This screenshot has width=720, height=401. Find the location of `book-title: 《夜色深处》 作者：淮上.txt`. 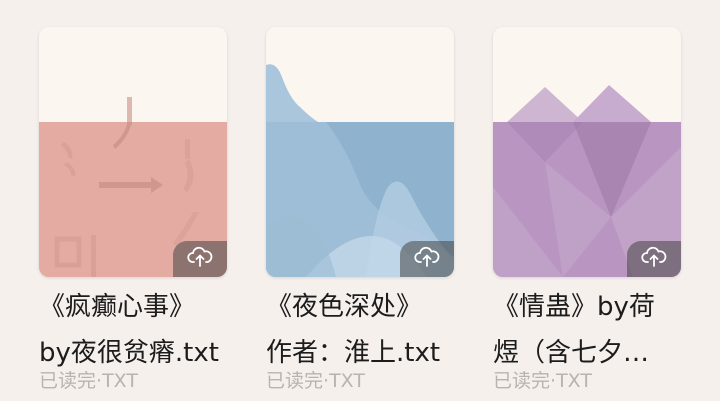

book-title: 《夜色深处》 作者：淮上.txt is located at coordinates (368, 330).